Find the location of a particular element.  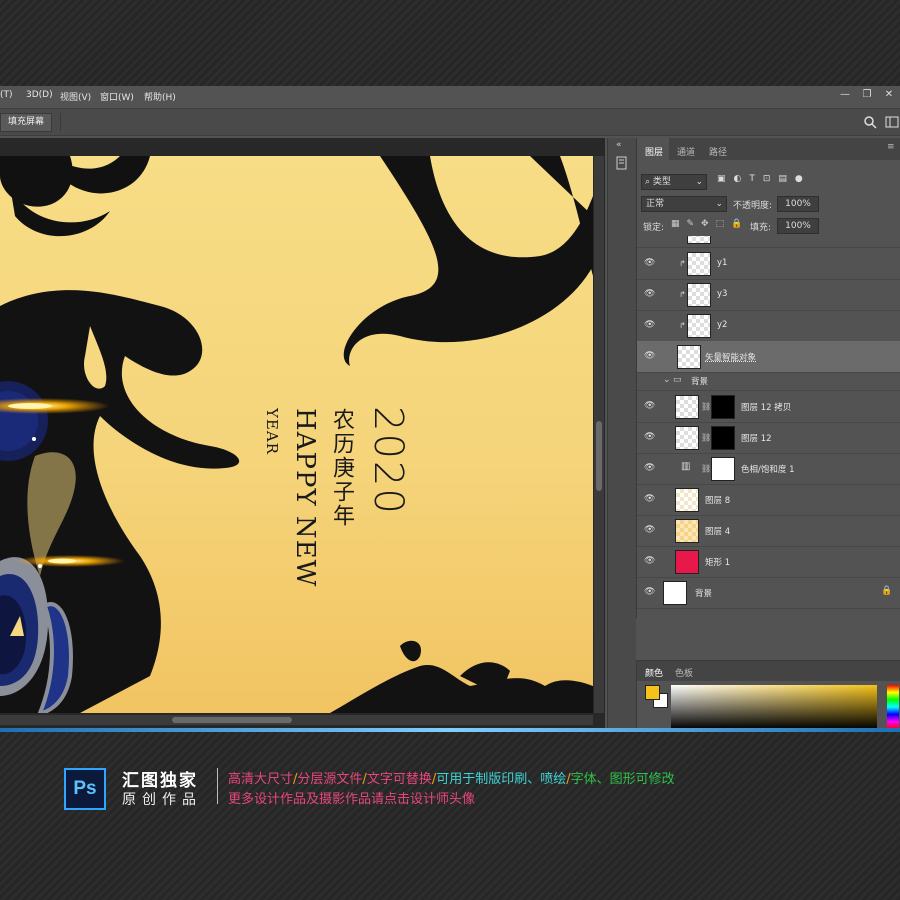

layer-row: 👁 ▥ ⛓ 色相/饱和度 1 is located at coordinates (768, 469).